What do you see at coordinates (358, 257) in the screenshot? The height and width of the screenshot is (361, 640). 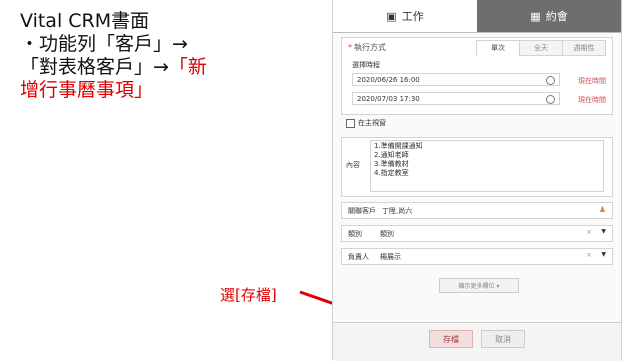 I see `owner-label: 負責人` at bounding box center [358, 257].